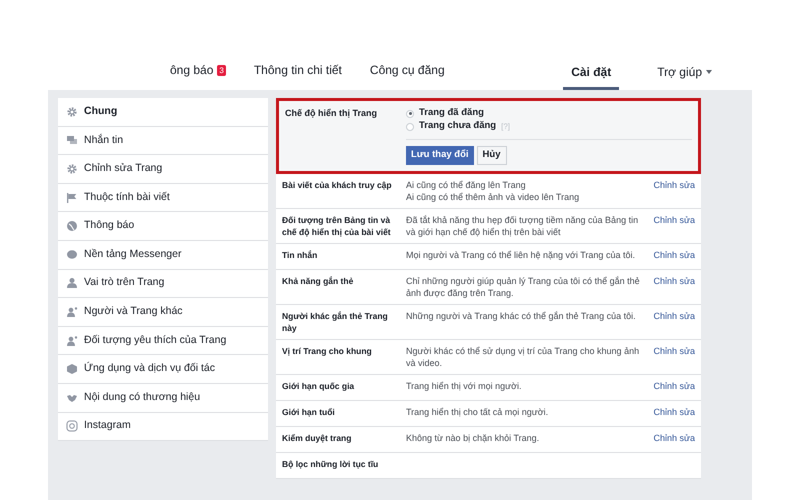 The image size is (800, 500). Describe the element at coordinates (300, 255) in the screenshot. I see `setting-label: Tin nhắn` at that location.